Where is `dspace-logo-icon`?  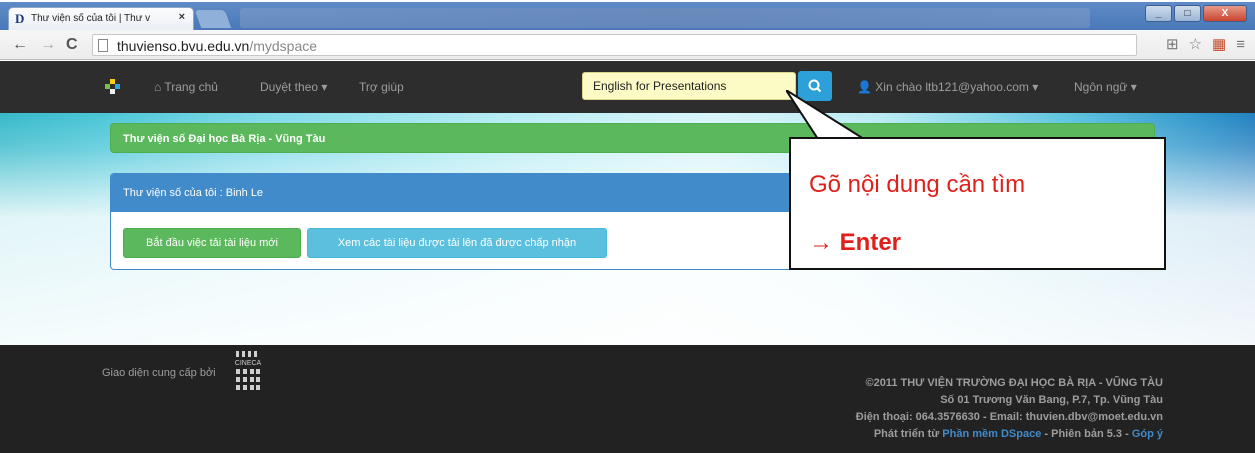
dspace-logo-icon is located at coordinates (113, 87).